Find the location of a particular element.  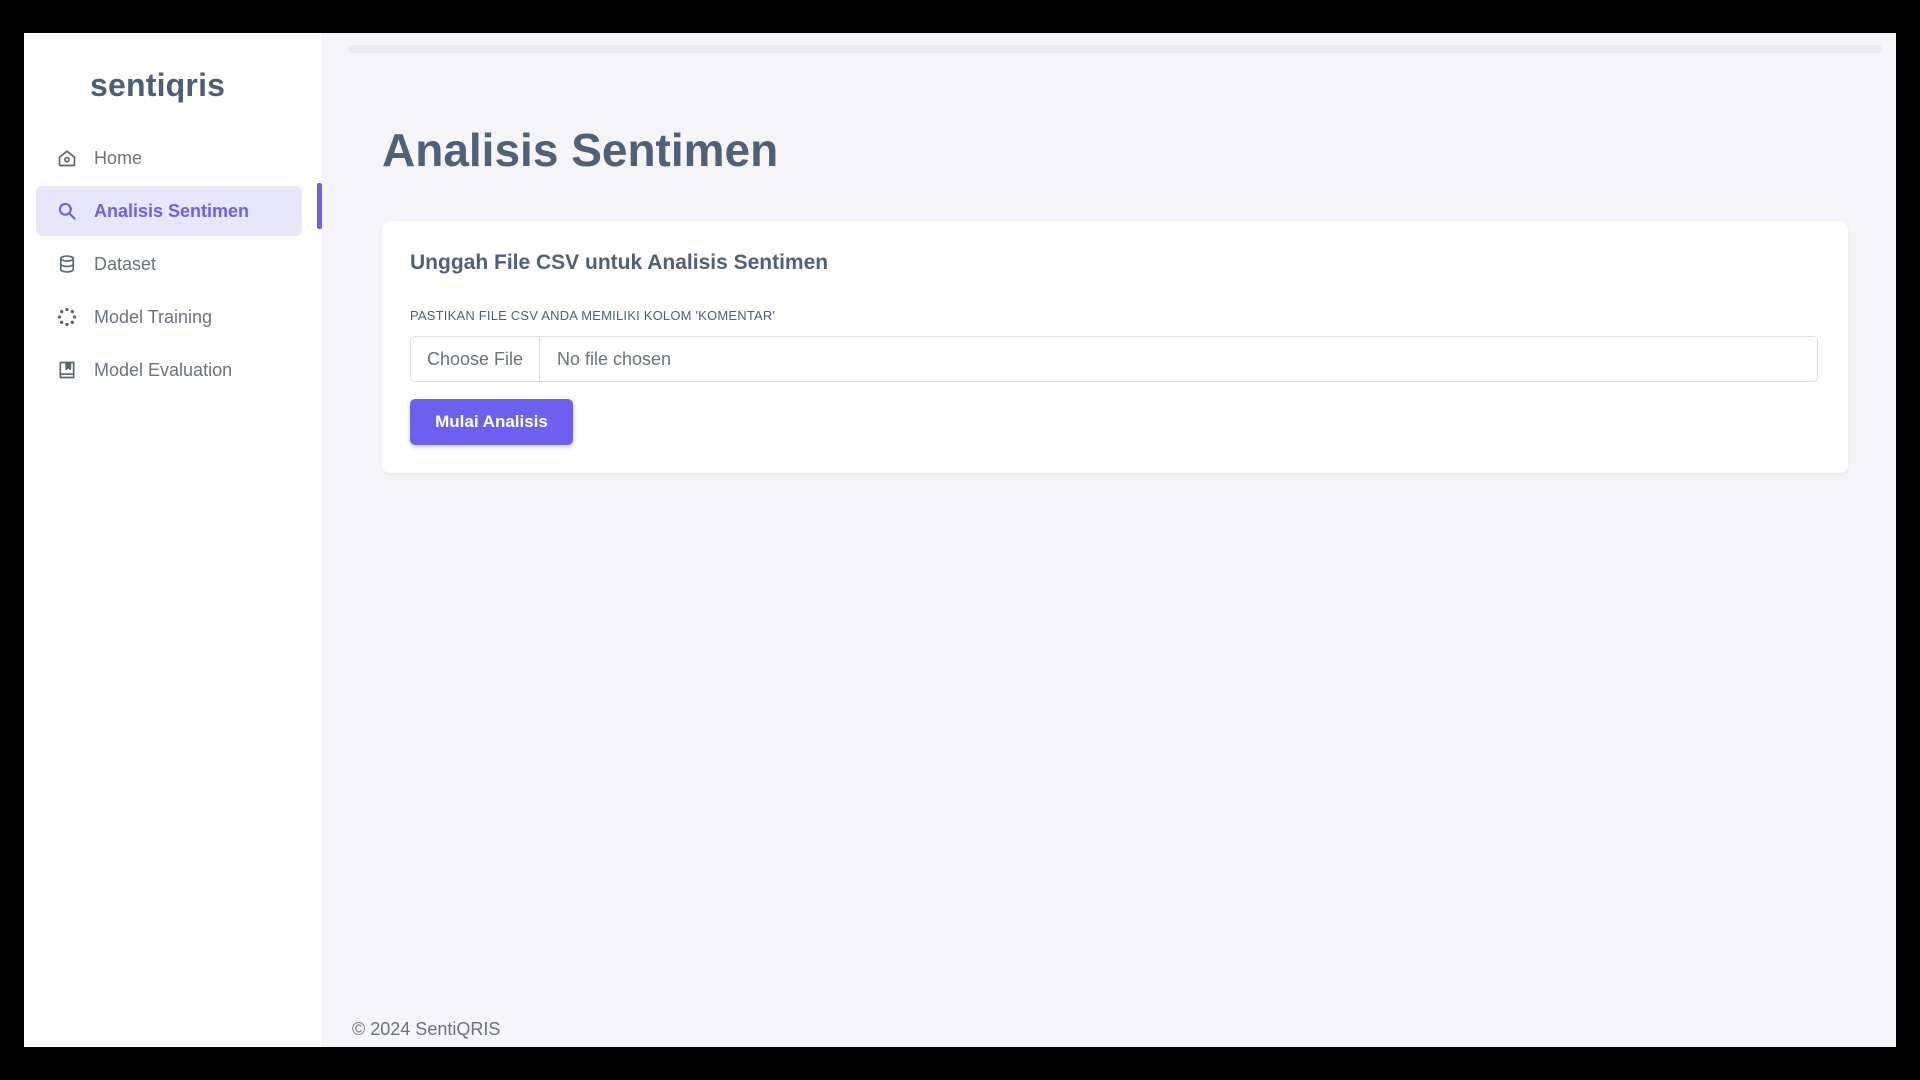

sidebar-item-label: Analisis Sentimen is located at coordinates (172, 210).